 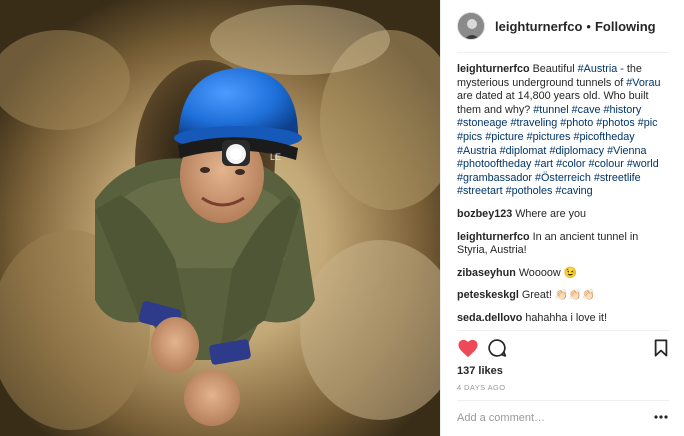 I want to click on hashtag-link: #Österreich, so click(x=563, y=178).